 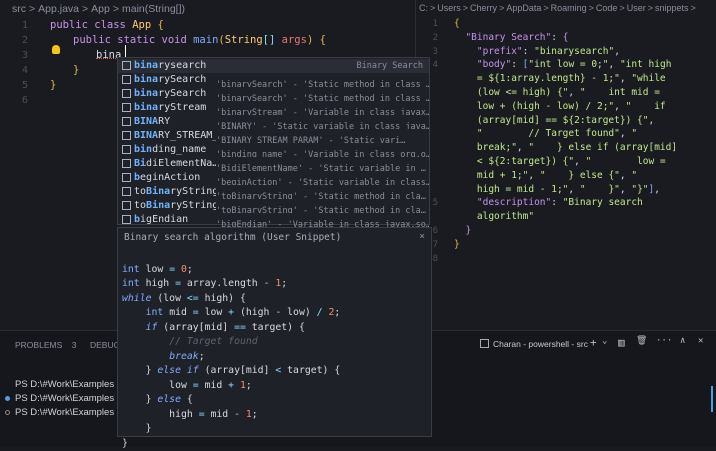 I want to click on code-line: = ${1:array.length} - 1;", "while, so click(x=560, y=79).